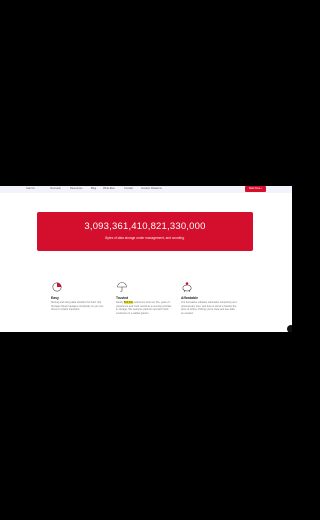 The width and height of the screenshot is (320, 520). Describe the element at coordinates (30, 188) in the screenshot. I see `site-logo: Gait Co` at that location.